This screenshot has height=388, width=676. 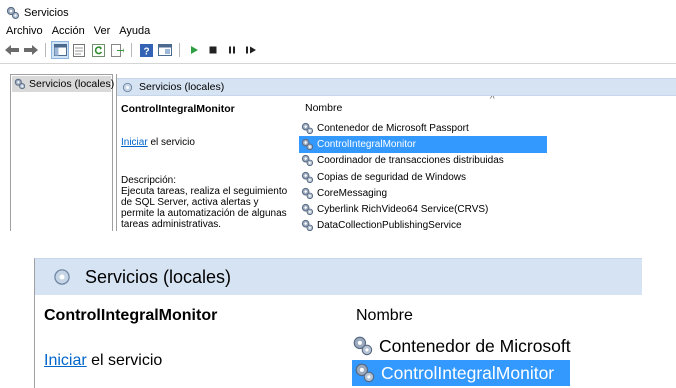 I want to click on start-service-suffix: el servicio, so click(x=171, y=142).